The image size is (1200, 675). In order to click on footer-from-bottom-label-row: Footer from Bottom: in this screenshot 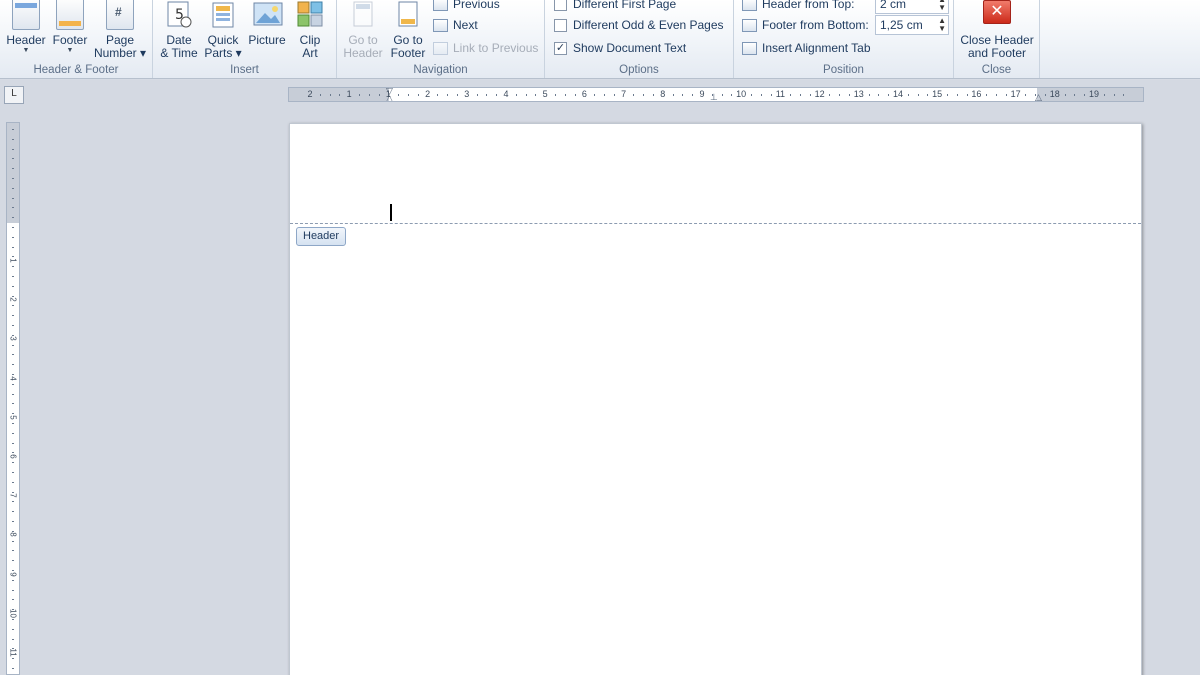, I will do `click(805, 25)`.